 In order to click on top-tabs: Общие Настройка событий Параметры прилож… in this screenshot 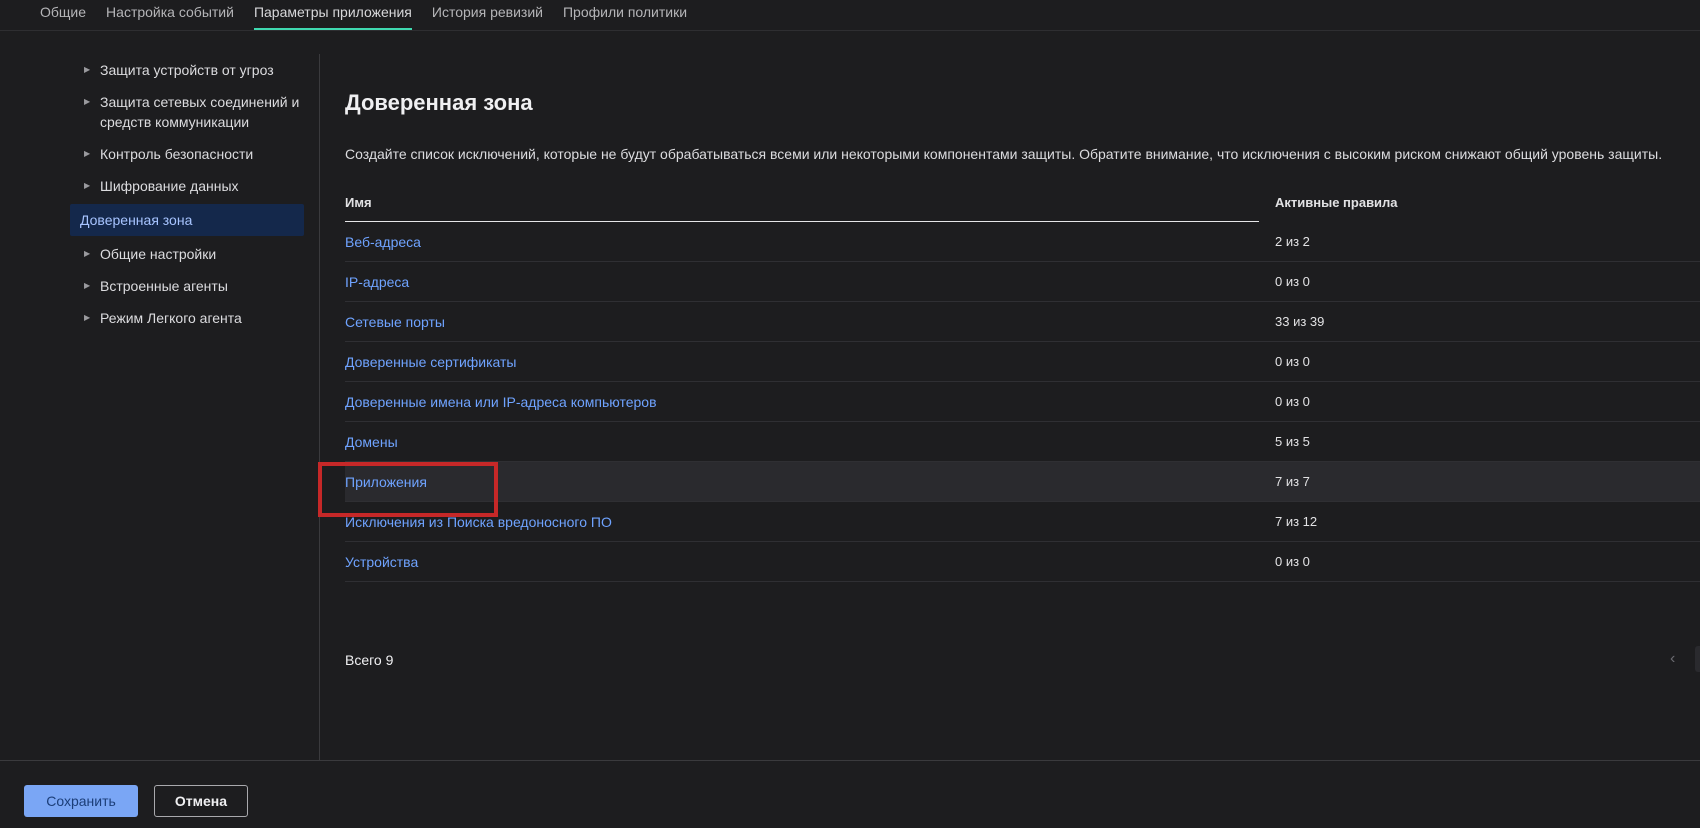, I will do `click(850, 15)`.